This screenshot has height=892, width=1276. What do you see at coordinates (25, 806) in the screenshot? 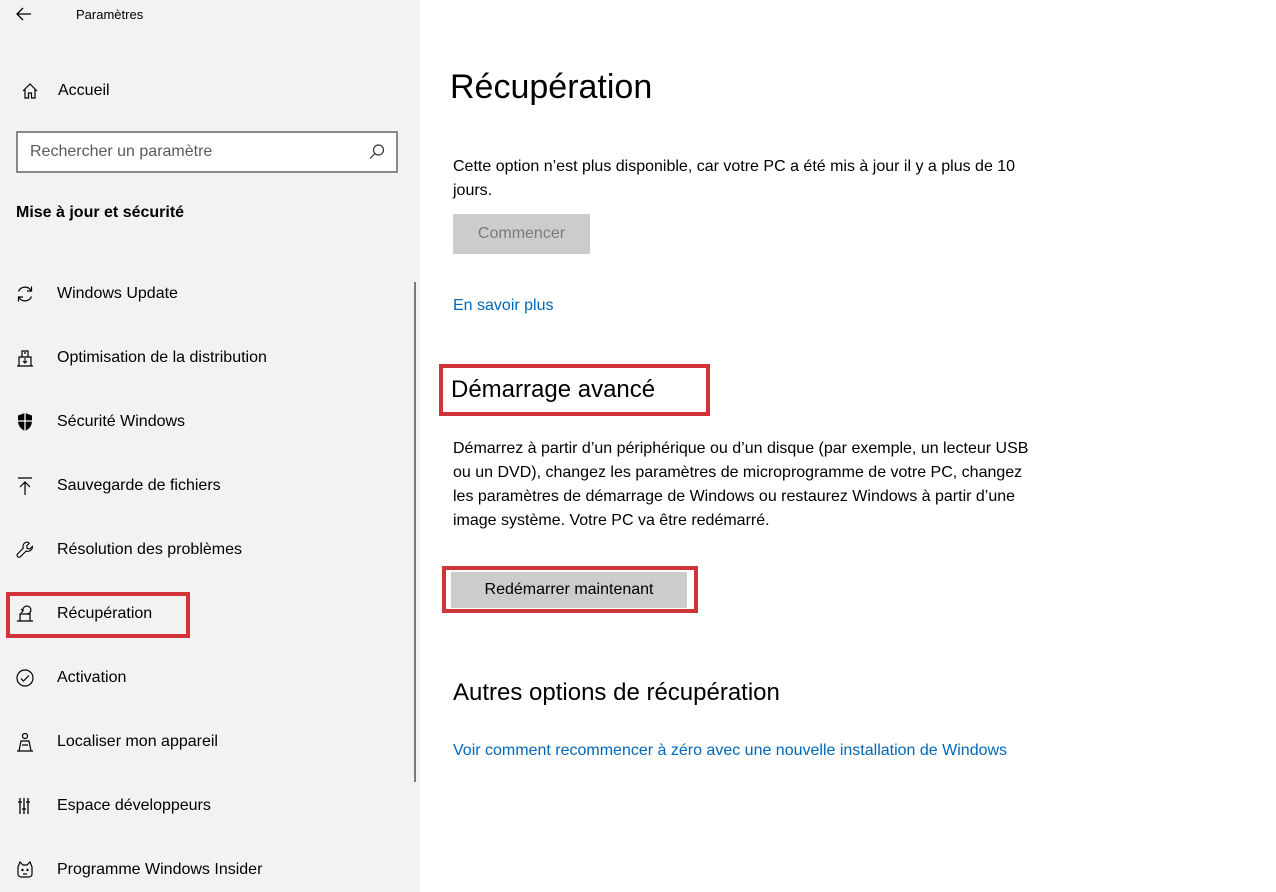
I see `developer-icon` at bounding box center [25, 806].